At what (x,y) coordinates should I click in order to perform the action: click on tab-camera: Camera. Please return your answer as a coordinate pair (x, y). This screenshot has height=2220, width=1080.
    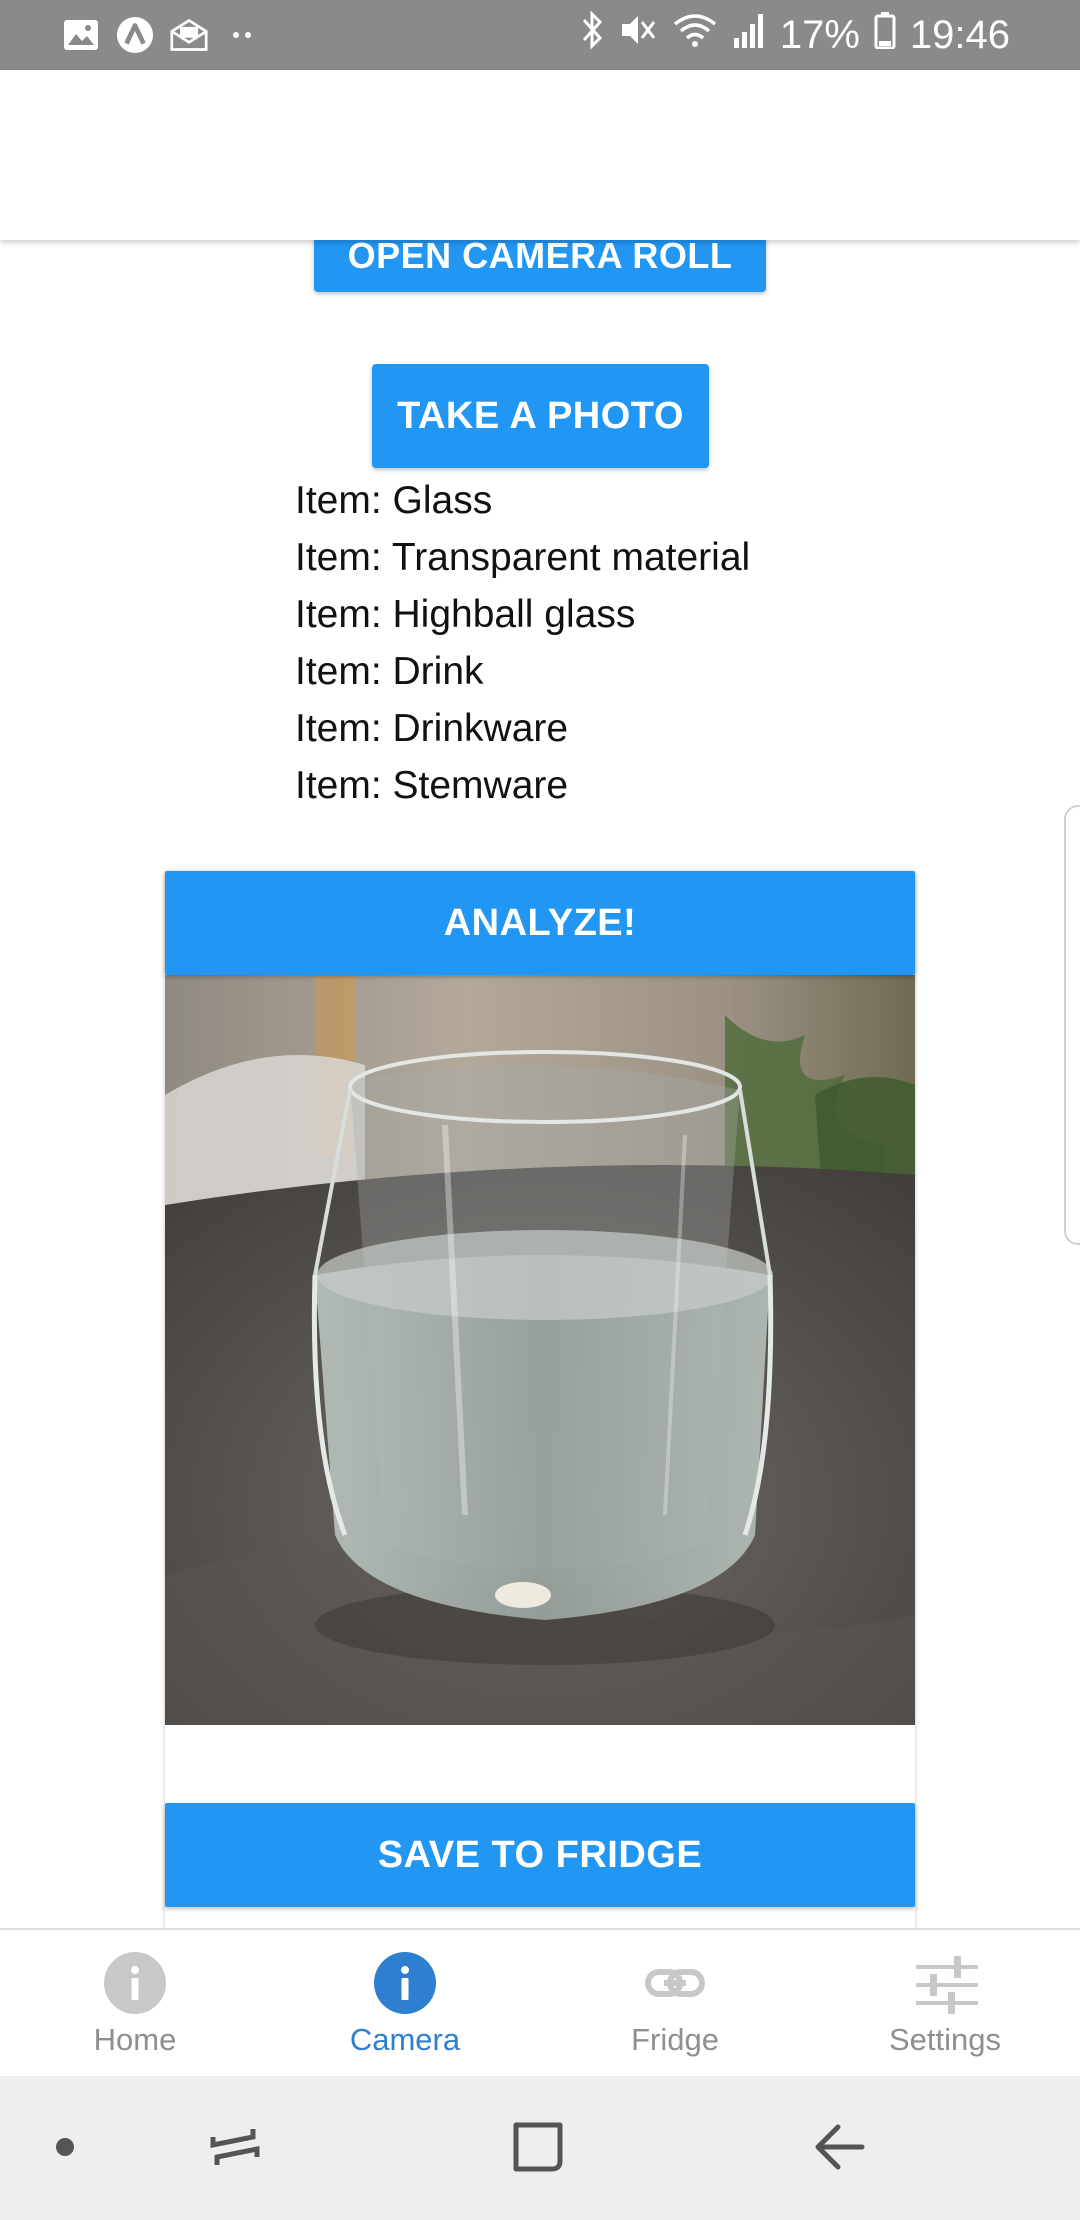
    Looking at the image, I should click on (405, 2004).